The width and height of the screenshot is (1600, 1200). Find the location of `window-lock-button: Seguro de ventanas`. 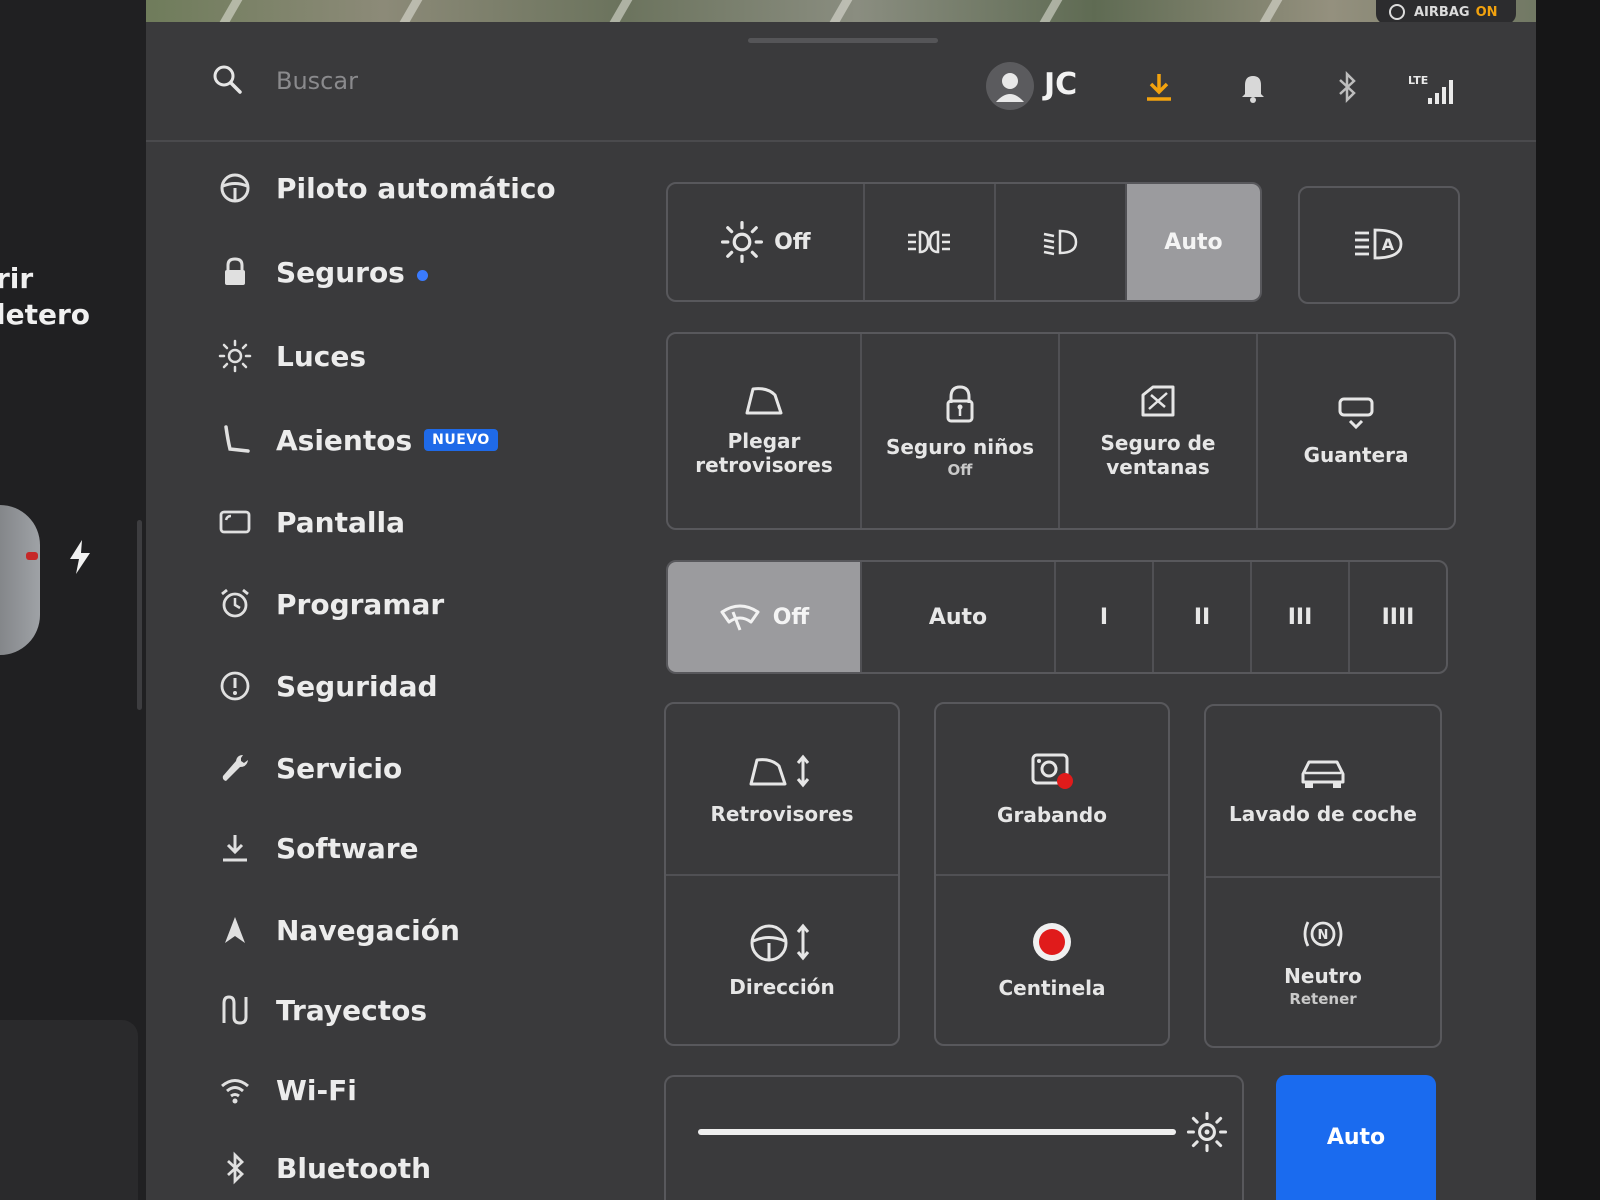

window-lock-button: Seguro de ventanas is located at coordinates (1158, 431).